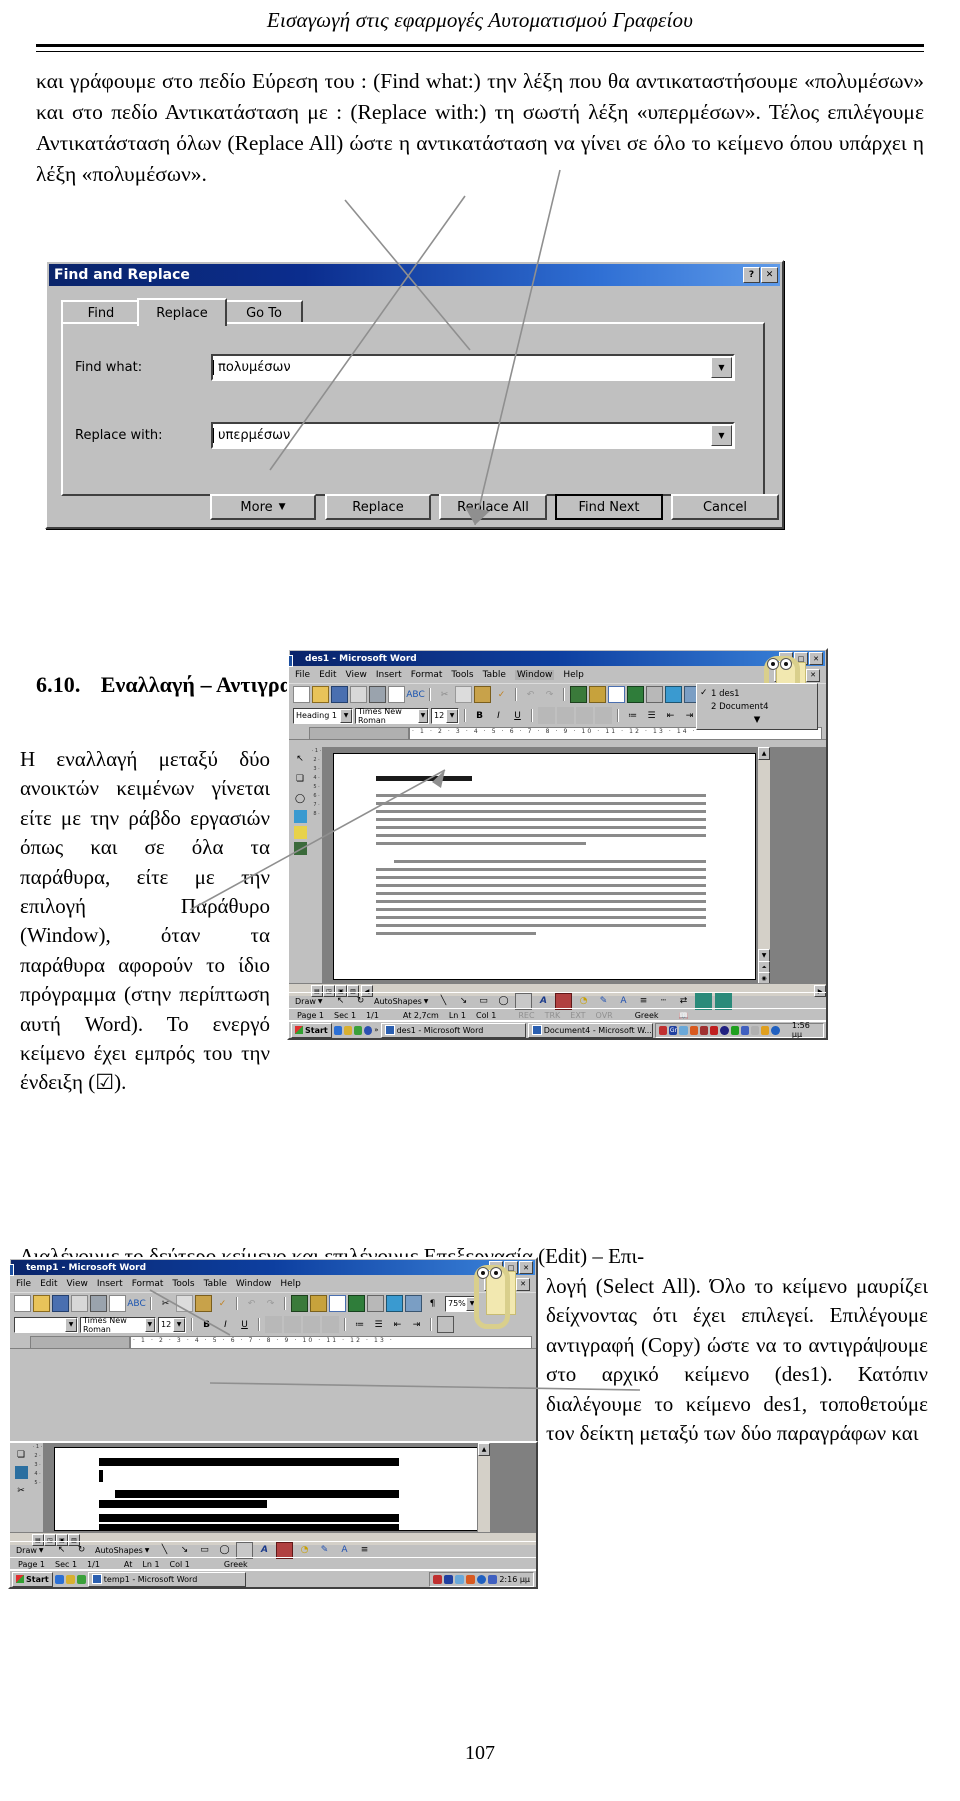 Image resolution: width=960 pixels, height=1801 pixels. What do you see at coordinates (764, 753) in the screenshot?
I see `scroll-up-icon: ▲` at bounding box center [764, 753].